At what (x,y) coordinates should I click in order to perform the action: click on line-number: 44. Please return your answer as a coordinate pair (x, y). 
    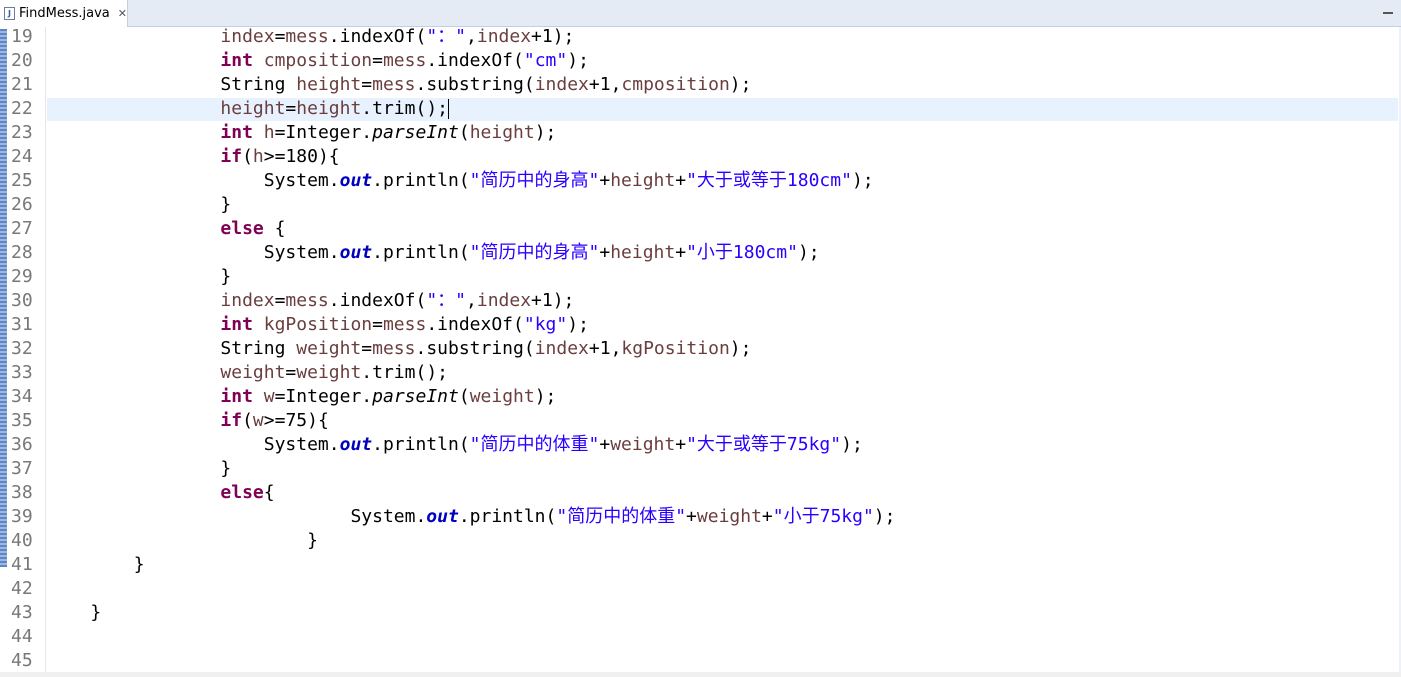
    Looking at the image, I should click on (22, 636).